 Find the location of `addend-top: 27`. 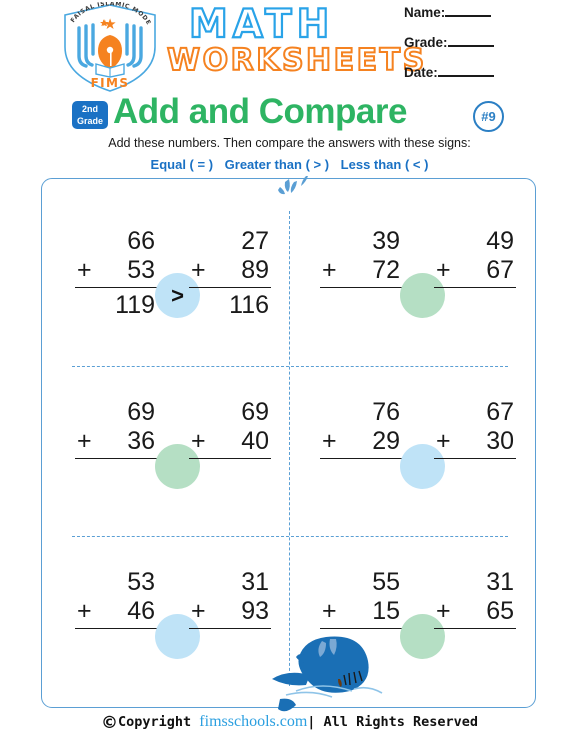

addend-top: 27 is located at coordinates (255, 241).